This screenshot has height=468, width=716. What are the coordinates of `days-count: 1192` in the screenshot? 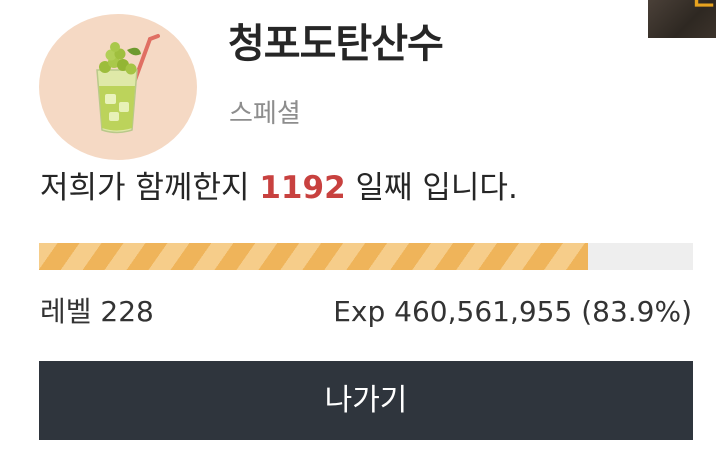 It's located at (302, 188).